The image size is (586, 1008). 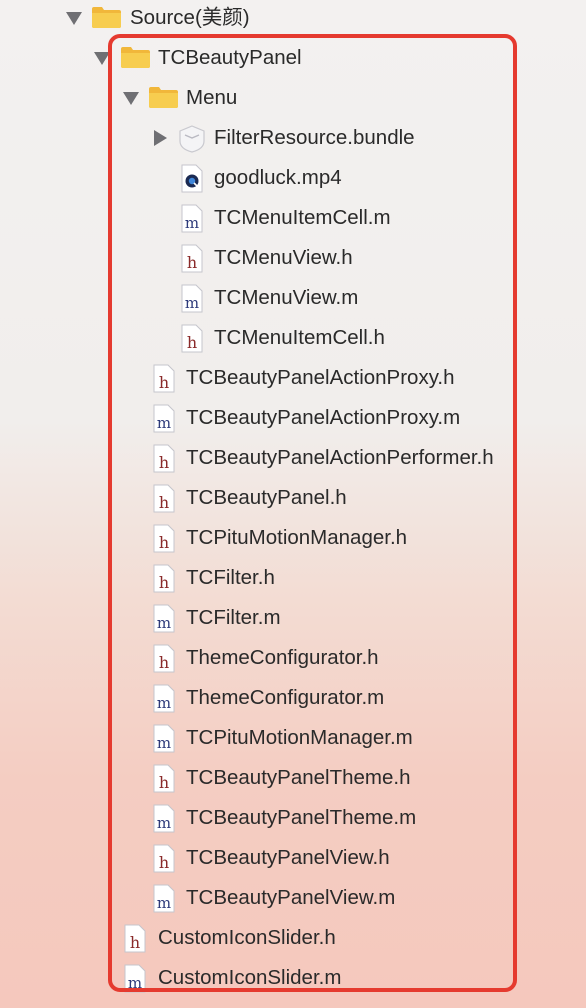 I want to click on tree-row-source: Source(美颜), so click(x=293, y=19).